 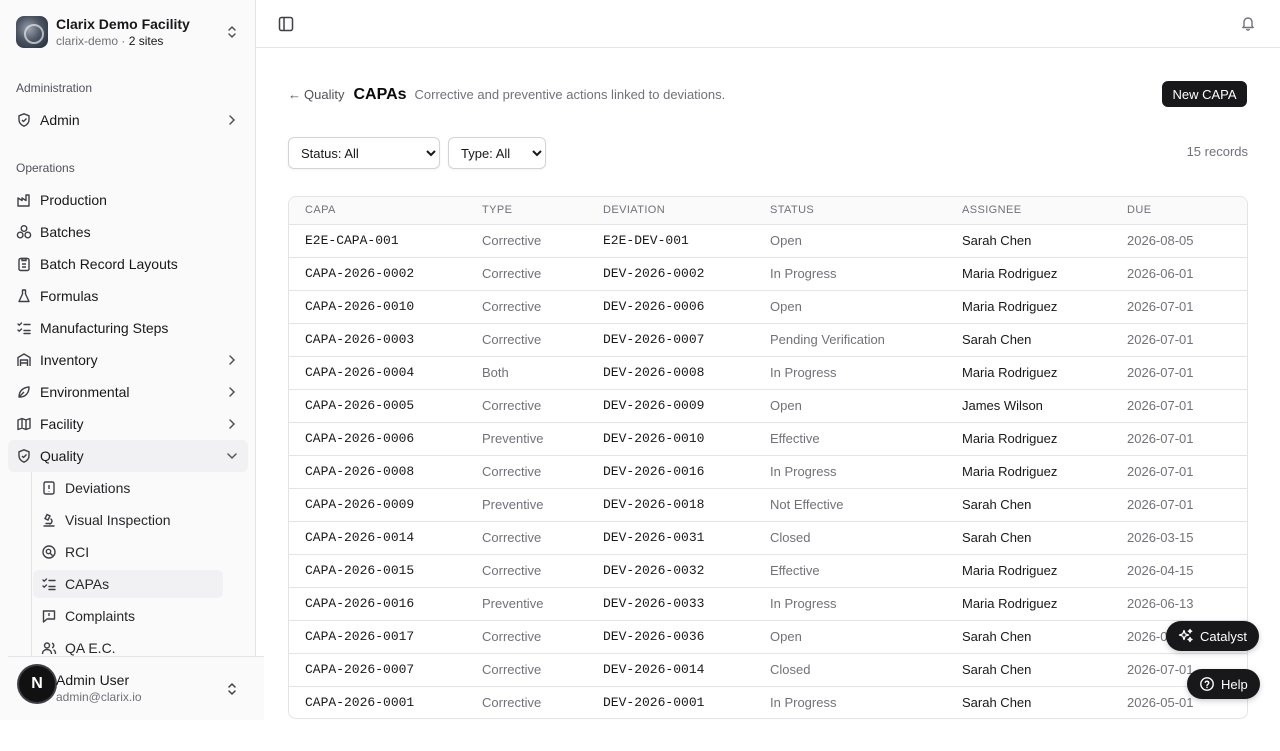 What do you see at coordinates (286, 24) in the screenshot?
I see `panel-left-icon` at bounding box center [286, 24].